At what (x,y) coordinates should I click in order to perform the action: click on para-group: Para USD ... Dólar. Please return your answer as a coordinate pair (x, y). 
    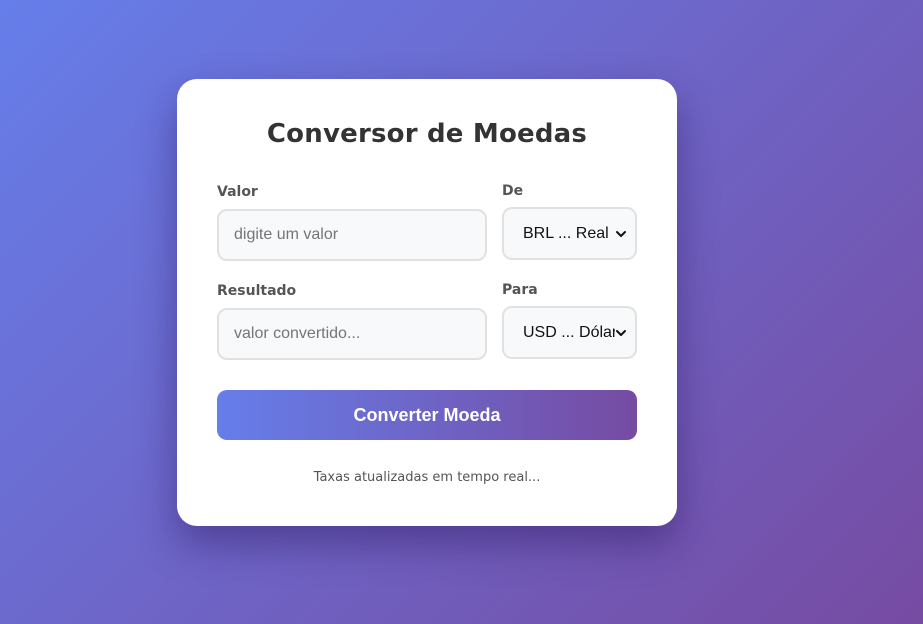
    Looking at the image, I should click on (569, 321).